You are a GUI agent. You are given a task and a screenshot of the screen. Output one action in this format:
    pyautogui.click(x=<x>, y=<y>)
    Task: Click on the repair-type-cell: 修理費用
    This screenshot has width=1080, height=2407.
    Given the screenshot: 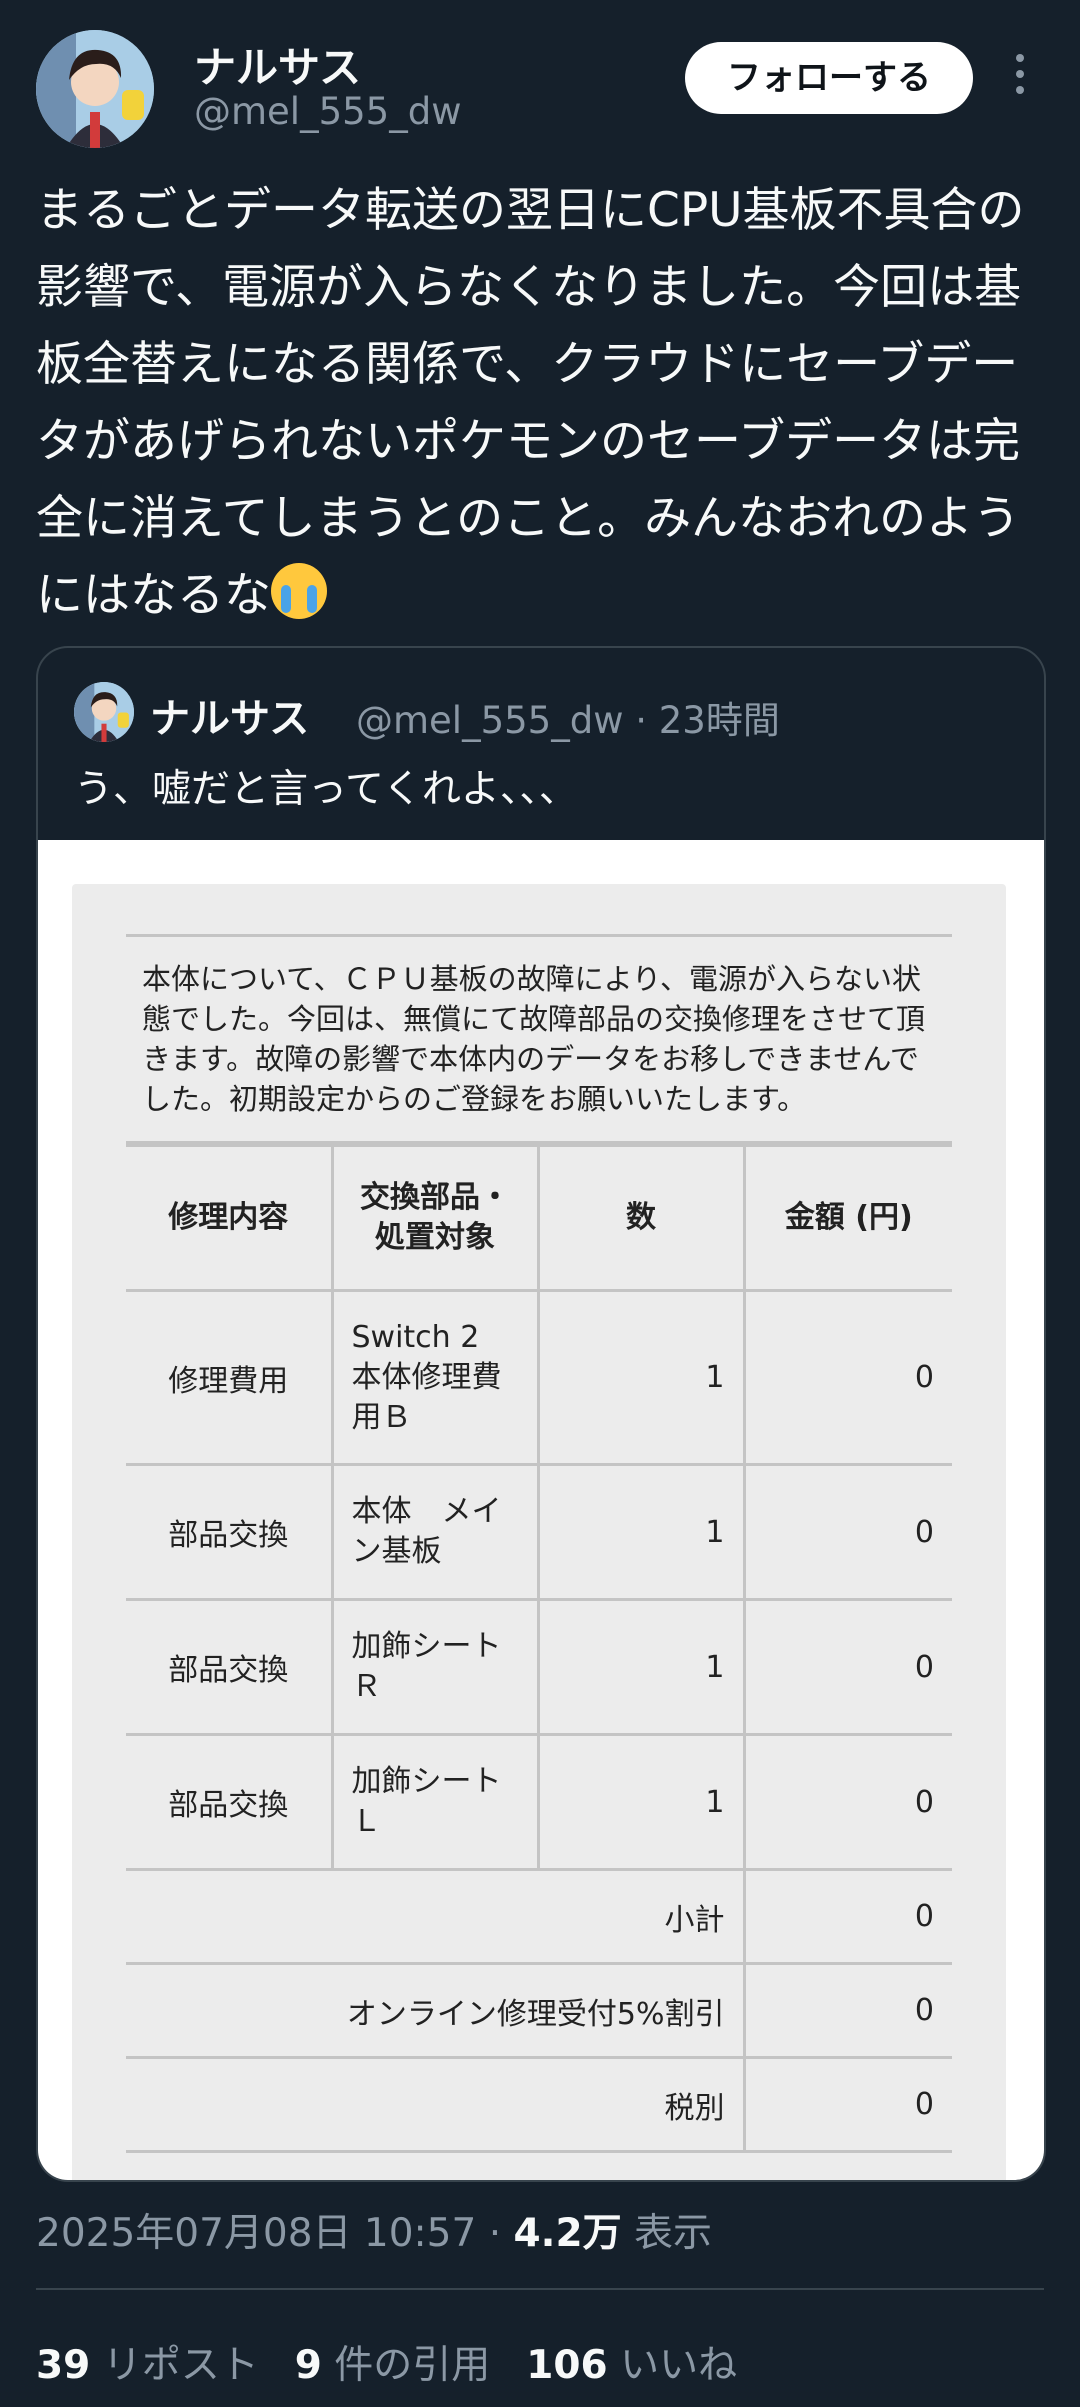 What is the action you would take?
    pyautogui.click(x=230, y=1377)
    